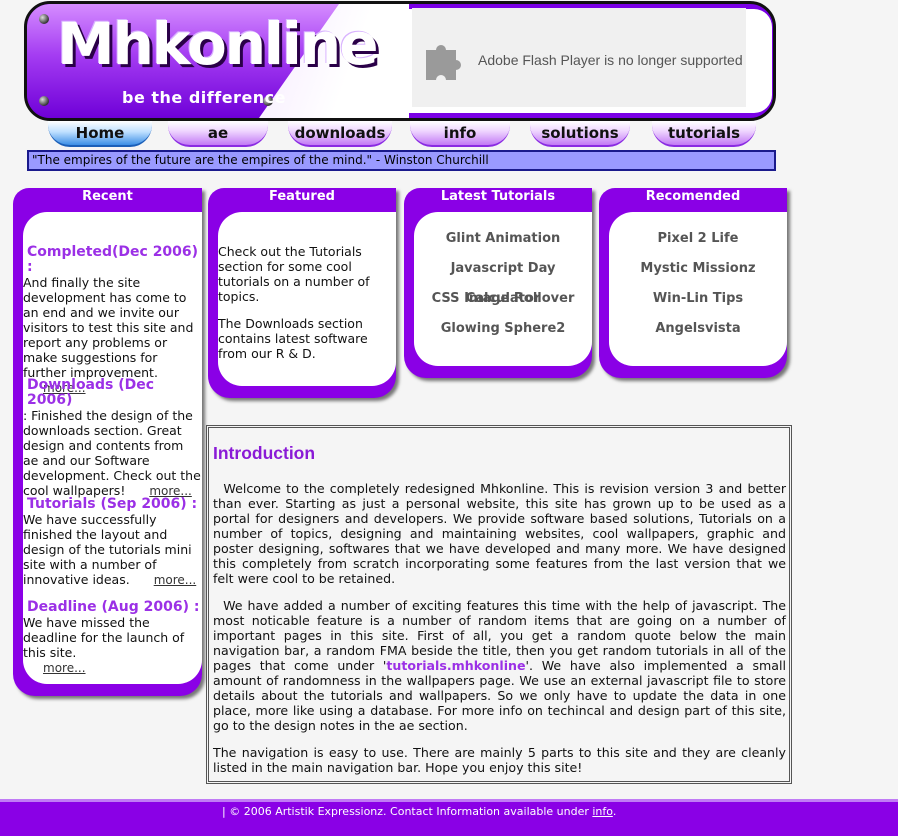 Image resolution: width=898 pixels, height=836 pixels. What do you see at coordinates (112, 504) in the screenshot?
I see `recent-item-heading: Tutorials (Sep 2006) :` at bounding box center [112, 504].